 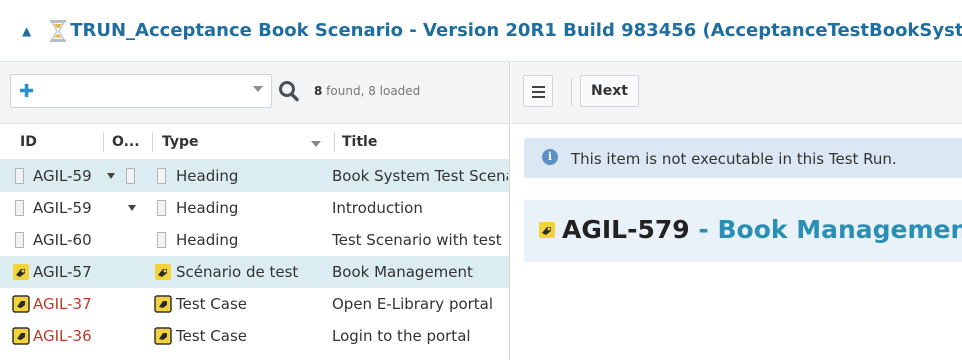 What do you see at coordinates (64, 240) in the screenshot?
I see `row-id: AGIL-60` at bounding box center [64, 240].